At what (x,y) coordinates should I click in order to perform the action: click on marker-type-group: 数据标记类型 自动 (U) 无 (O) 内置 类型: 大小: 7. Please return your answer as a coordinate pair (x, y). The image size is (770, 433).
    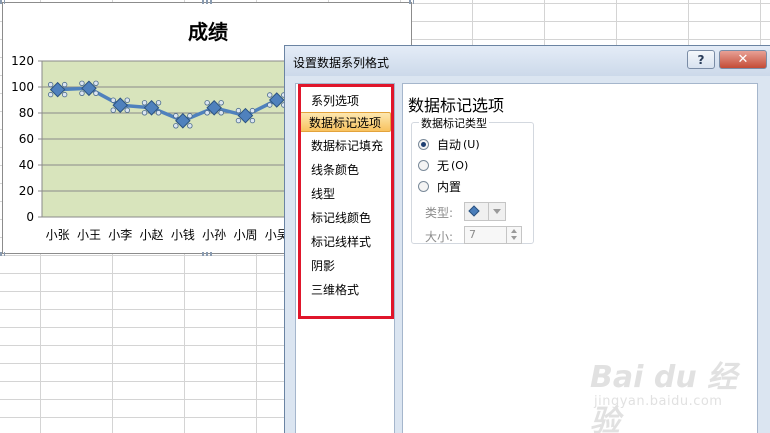
    Looking at the image, I should click on (472, 179).